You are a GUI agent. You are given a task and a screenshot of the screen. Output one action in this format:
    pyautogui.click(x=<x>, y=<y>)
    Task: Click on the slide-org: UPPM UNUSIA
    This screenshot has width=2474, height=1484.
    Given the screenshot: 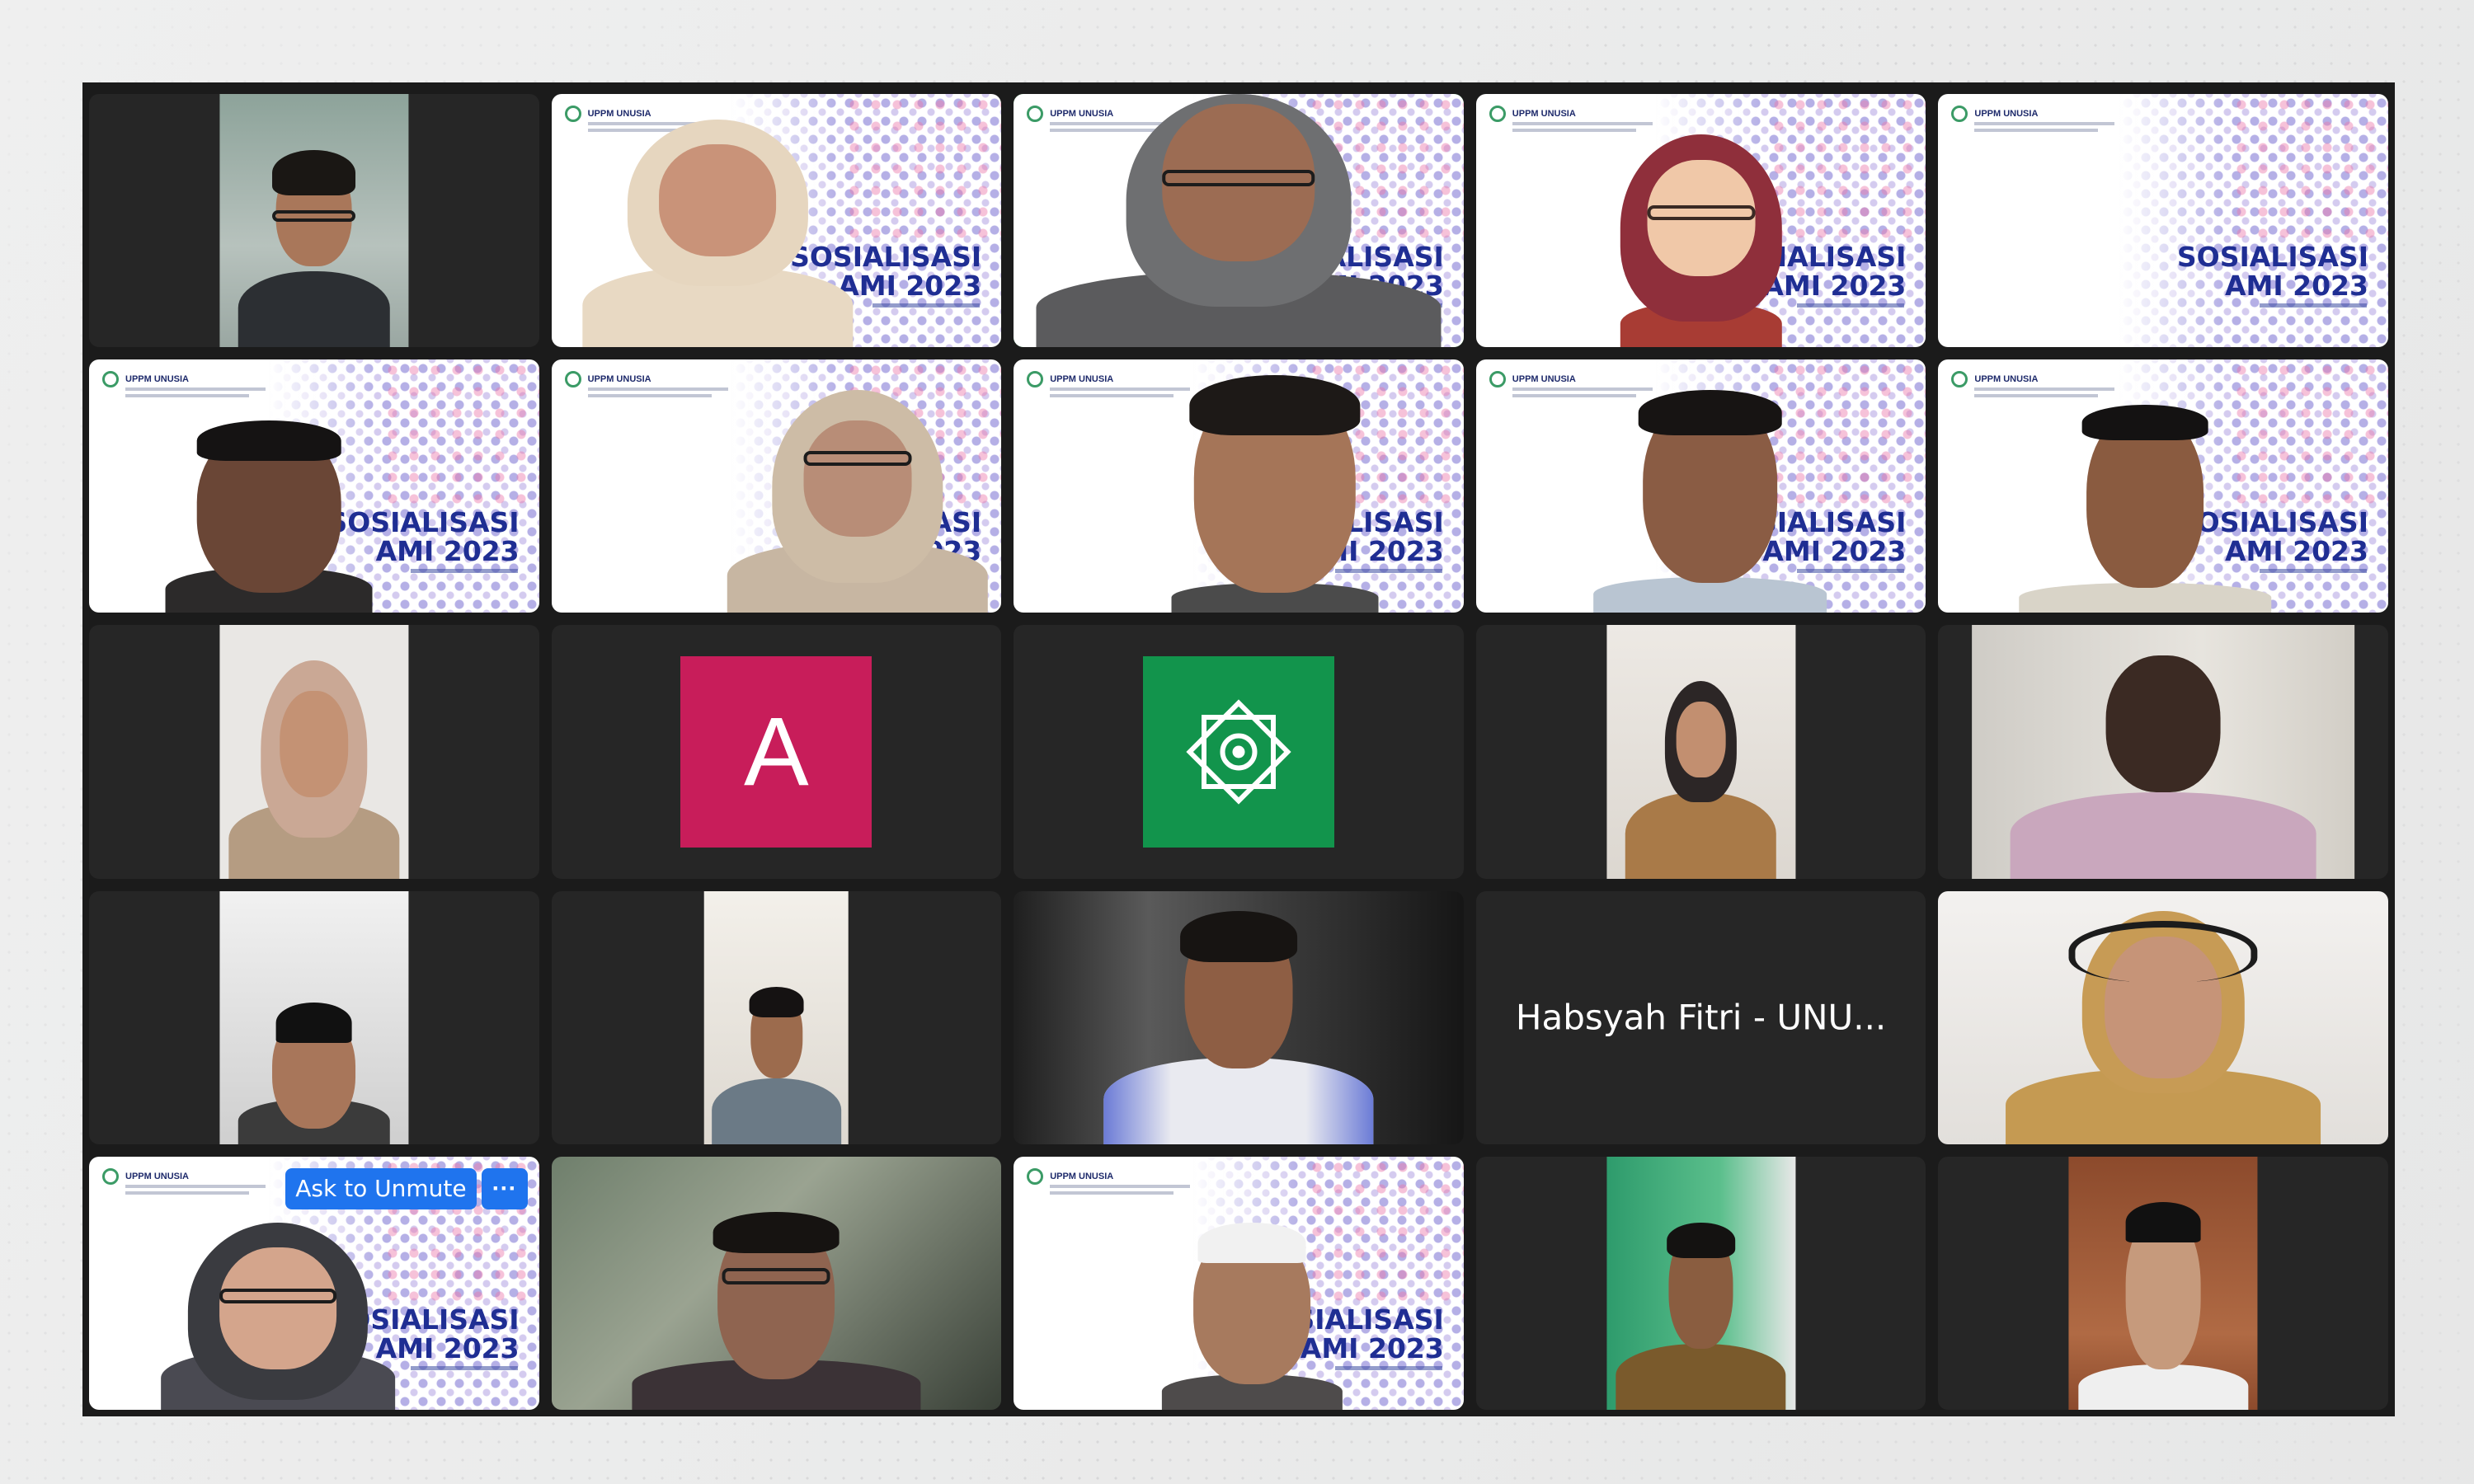 What is the action you would take?
    pyautogui.click(x=2006, y=114)
    